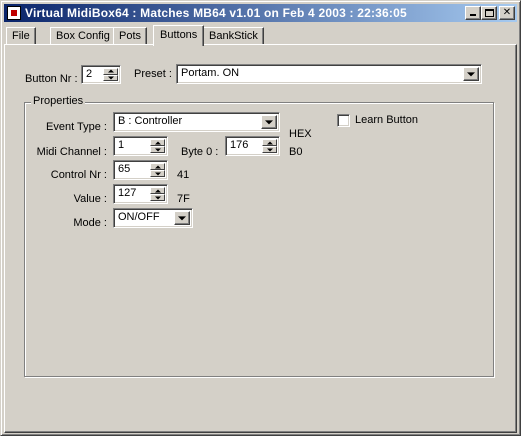  I want to click on maximize-icon, so click(489, 13).